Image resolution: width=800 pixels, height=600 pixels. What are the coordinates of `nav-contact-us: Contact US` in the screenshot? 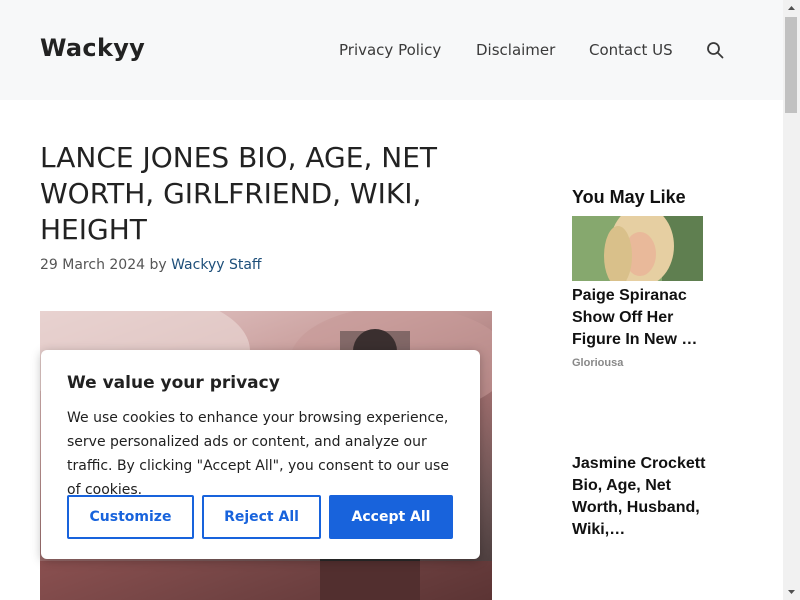 It's located at (631, 50).